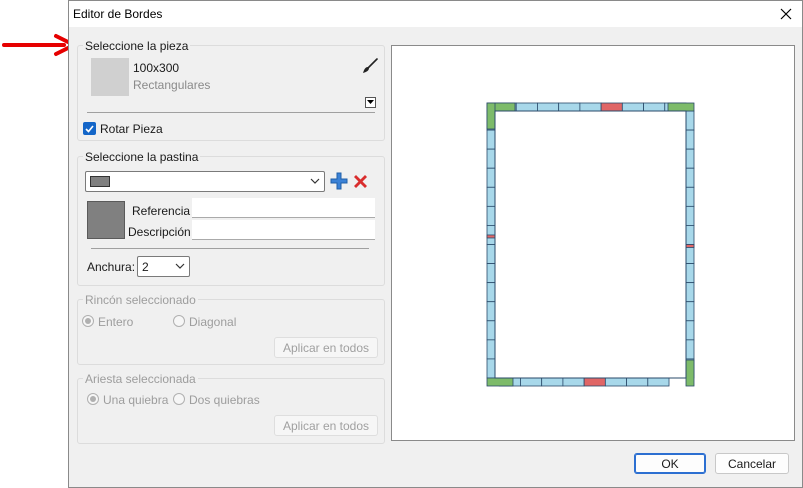 The image size is (803, 488). What do you see at coordinates (100, 181) in the screenshot?
I see `pastina-select-swatch` at bounding box center [100, 181].